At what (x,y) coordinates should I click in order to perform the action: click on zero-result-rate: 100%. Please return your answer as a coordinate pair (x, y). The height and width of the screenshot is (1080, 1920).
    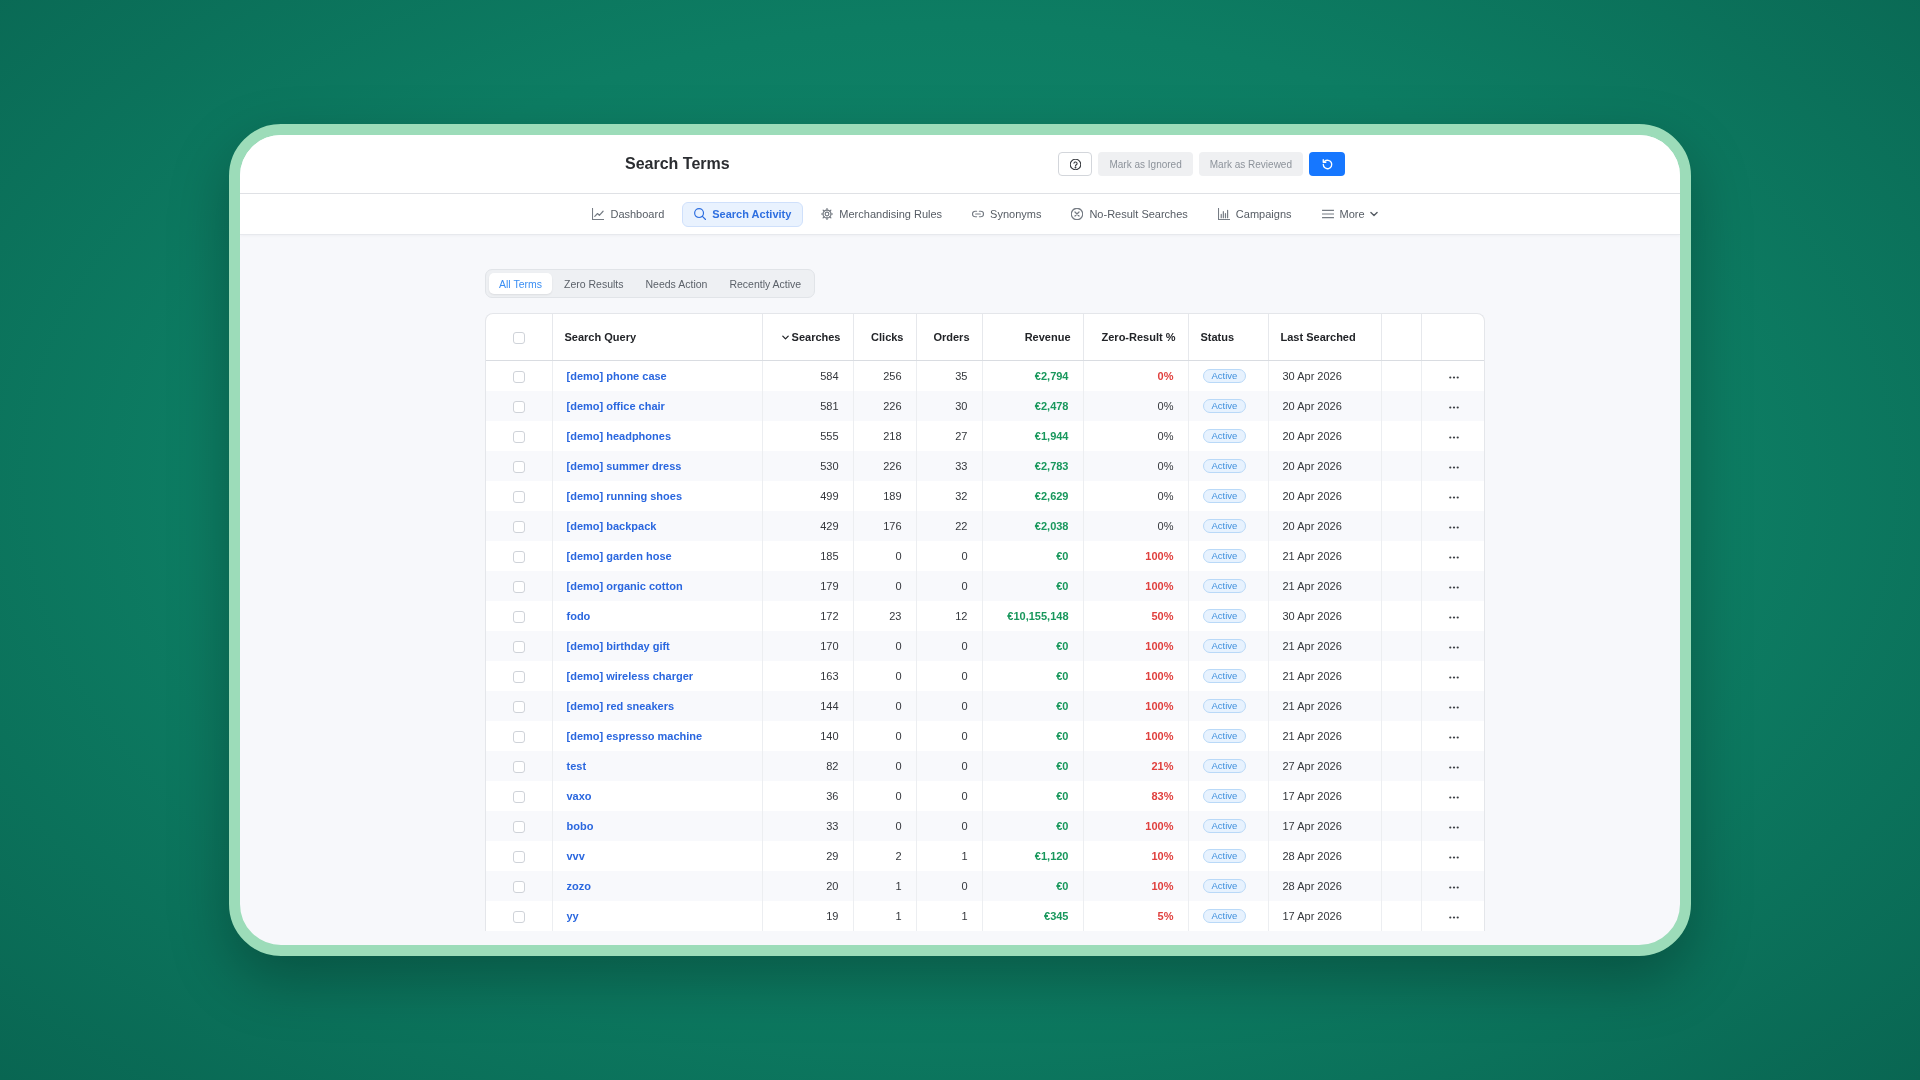
    Looking at the image, I should click on (1159, 736).